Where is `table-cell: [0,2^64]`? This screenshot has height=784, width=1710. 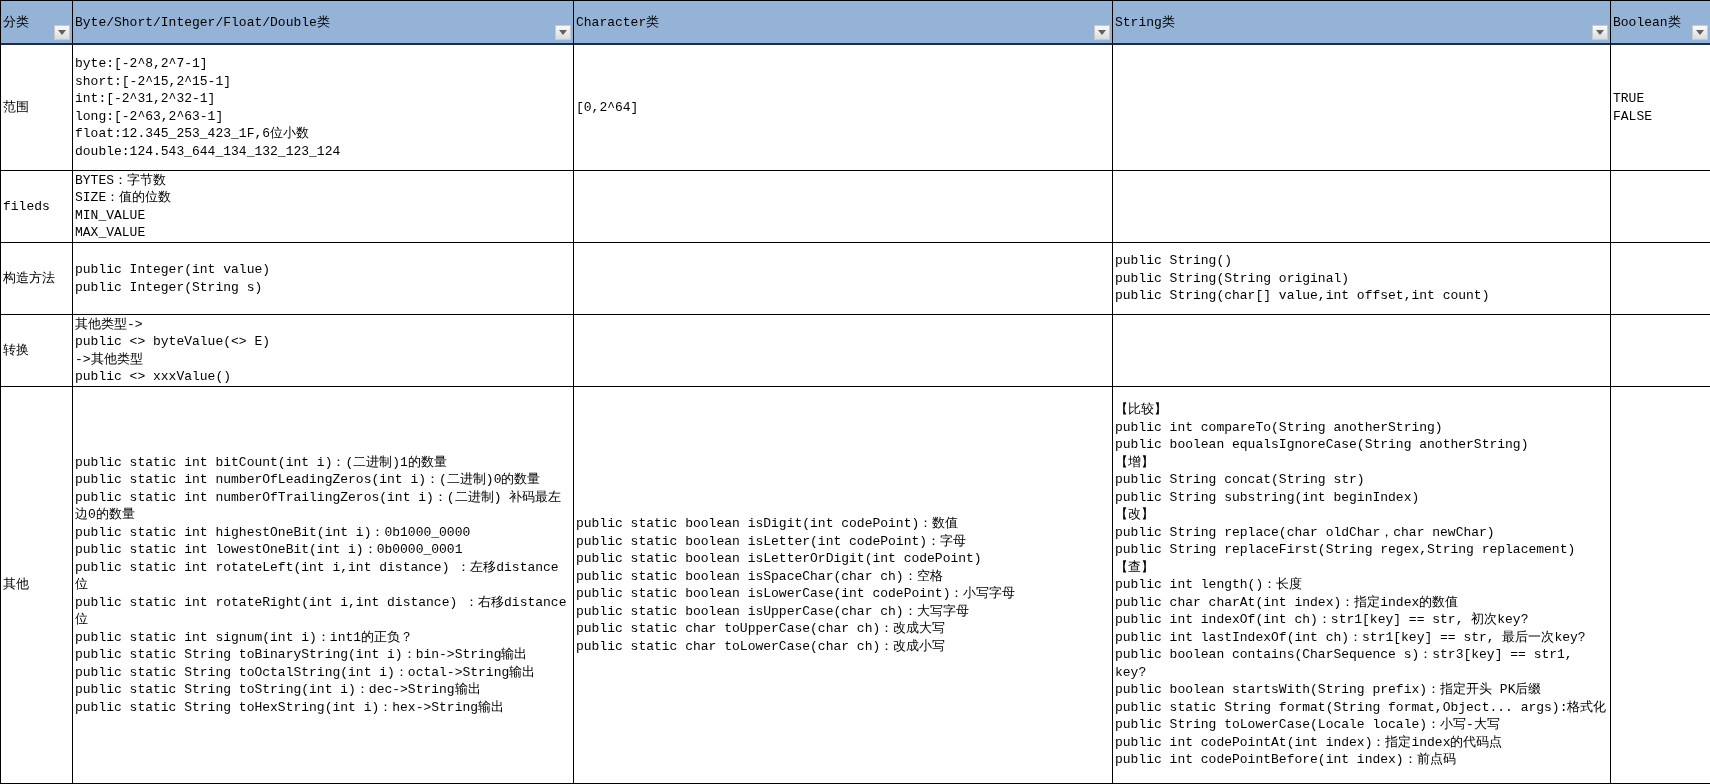
table-cell: [0,2^64] is located at coordinates (843, 108).